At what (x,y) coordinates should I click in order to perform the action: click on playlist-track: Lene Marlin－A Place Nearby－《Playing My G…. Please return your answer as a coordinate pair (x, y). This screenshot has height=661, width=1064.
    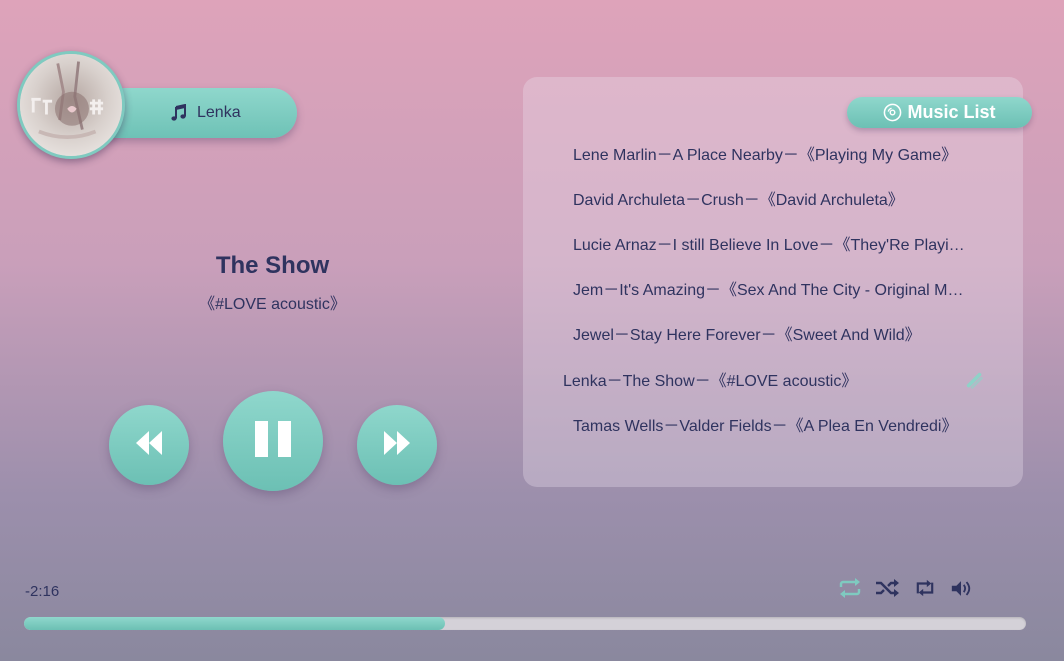
    Looking at the image, I should click on (770, 156).